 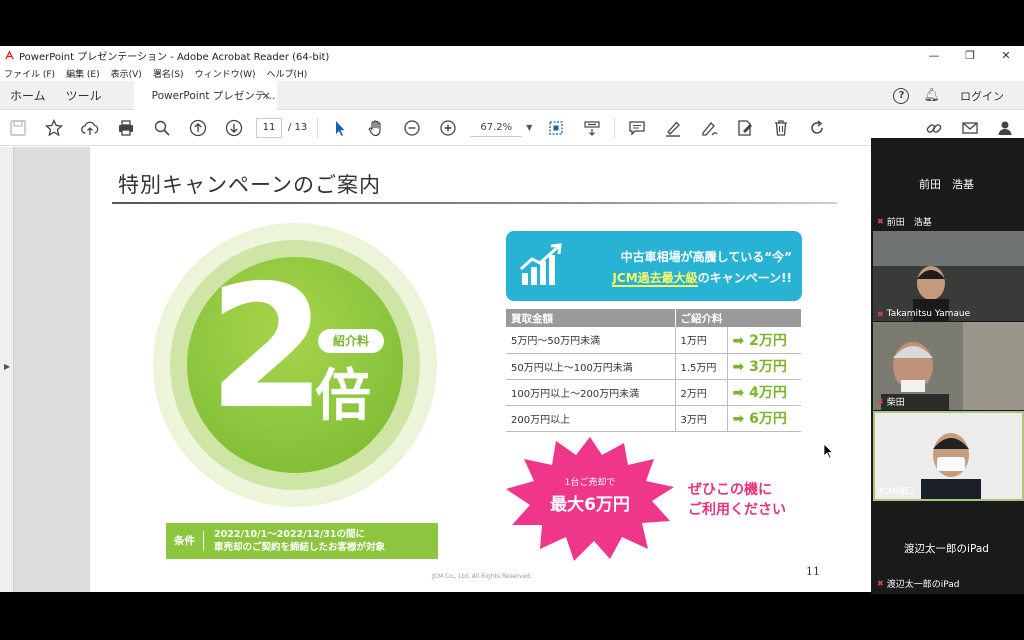 I want to click on menu-sign: 署名(S), so click(x=168, y=73).